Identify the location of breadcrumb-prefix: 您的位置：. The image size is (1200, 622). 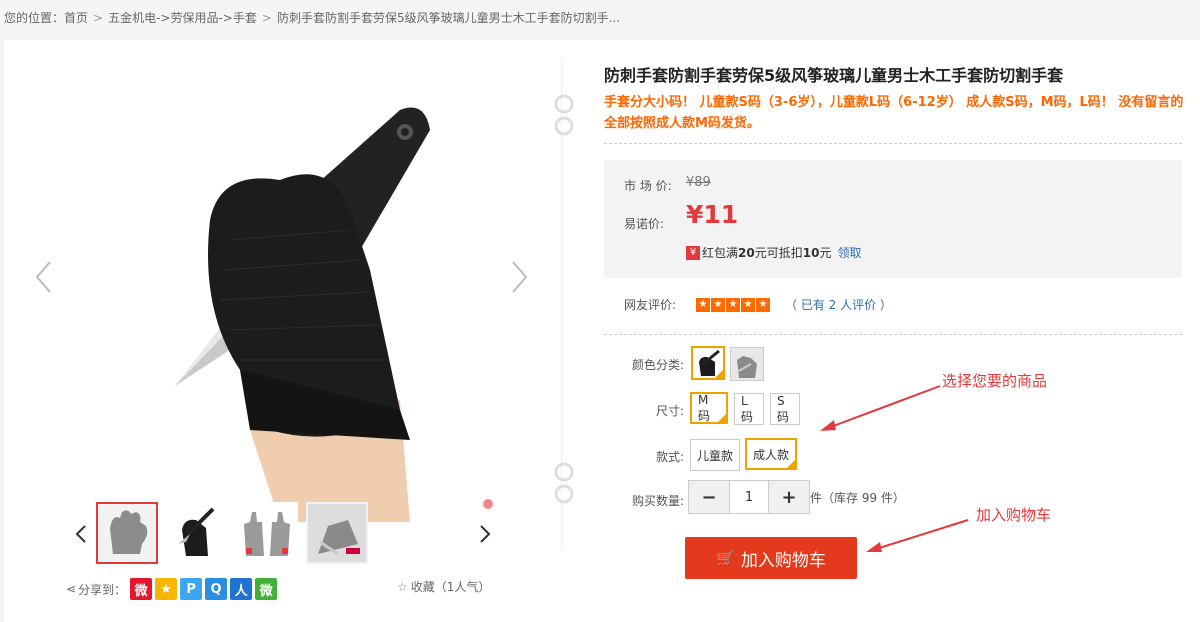
(34, 18).